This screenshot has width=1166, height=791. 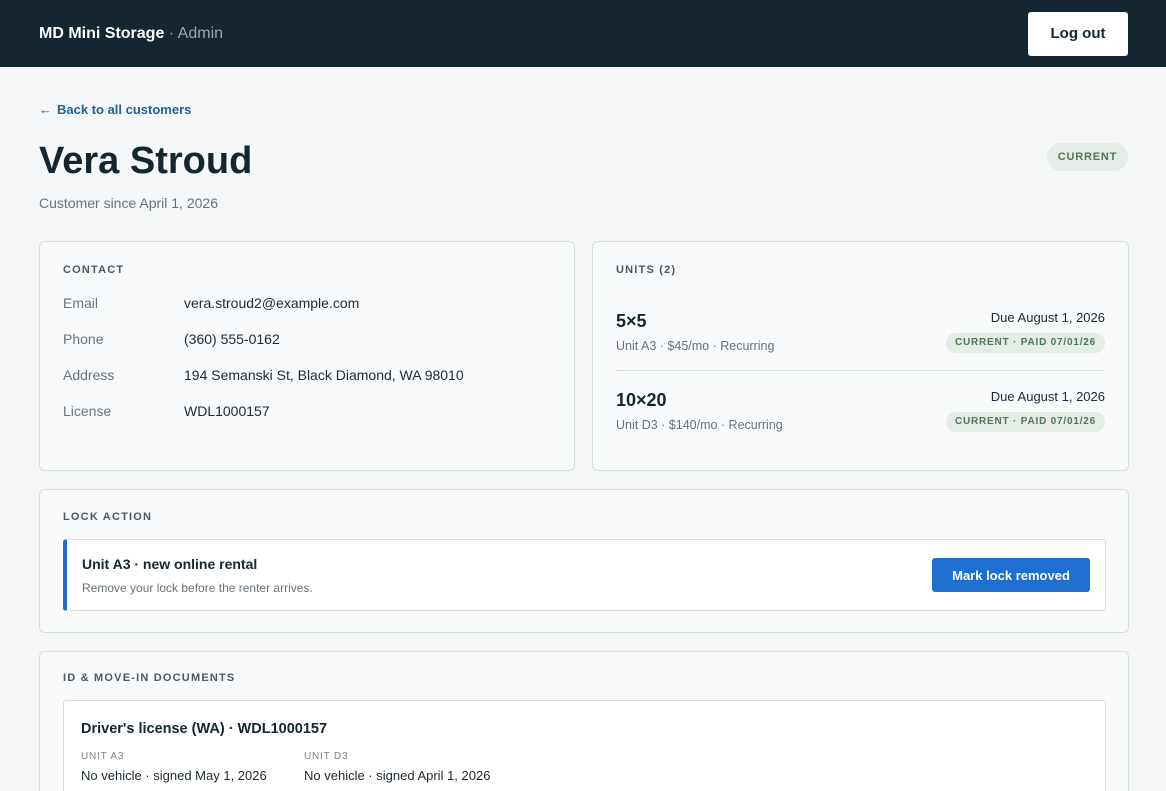 What do you see at coordinates (45, 109) in the screenshot?
I see `arrow-left-icon: ←` at bounding box center [45, 109].